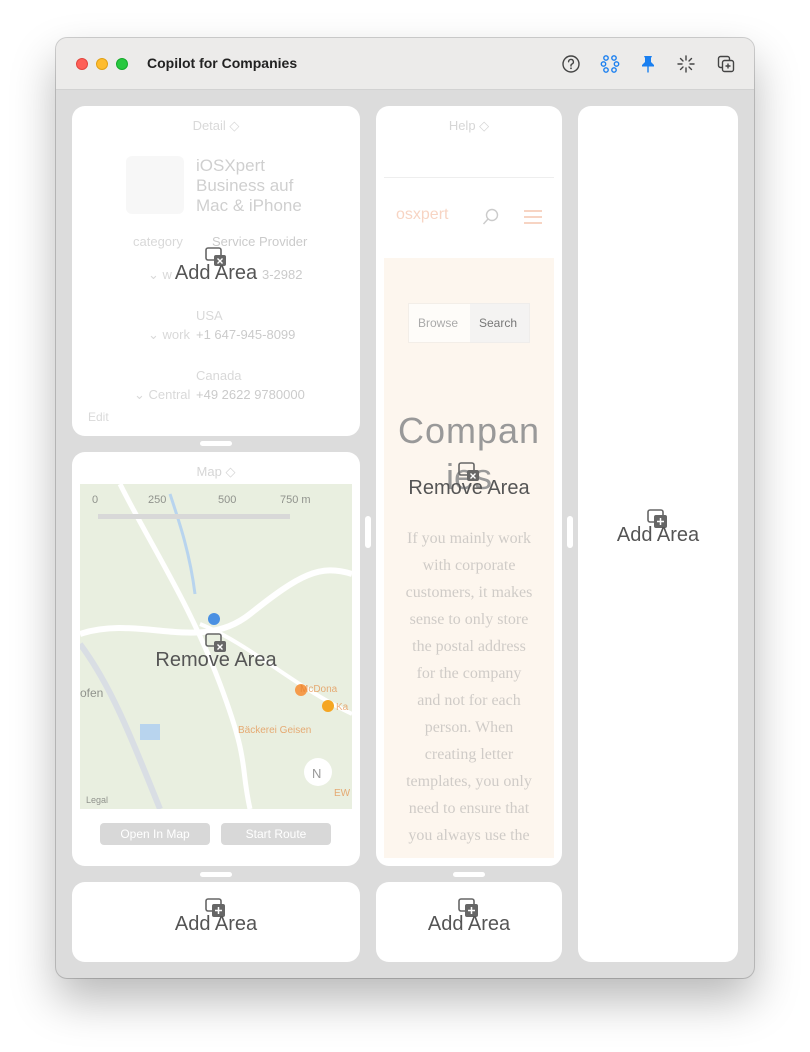  Describe the element at coordinates (469, 646) in the screenshot. I see `help-body-line: the postal address` at that location.